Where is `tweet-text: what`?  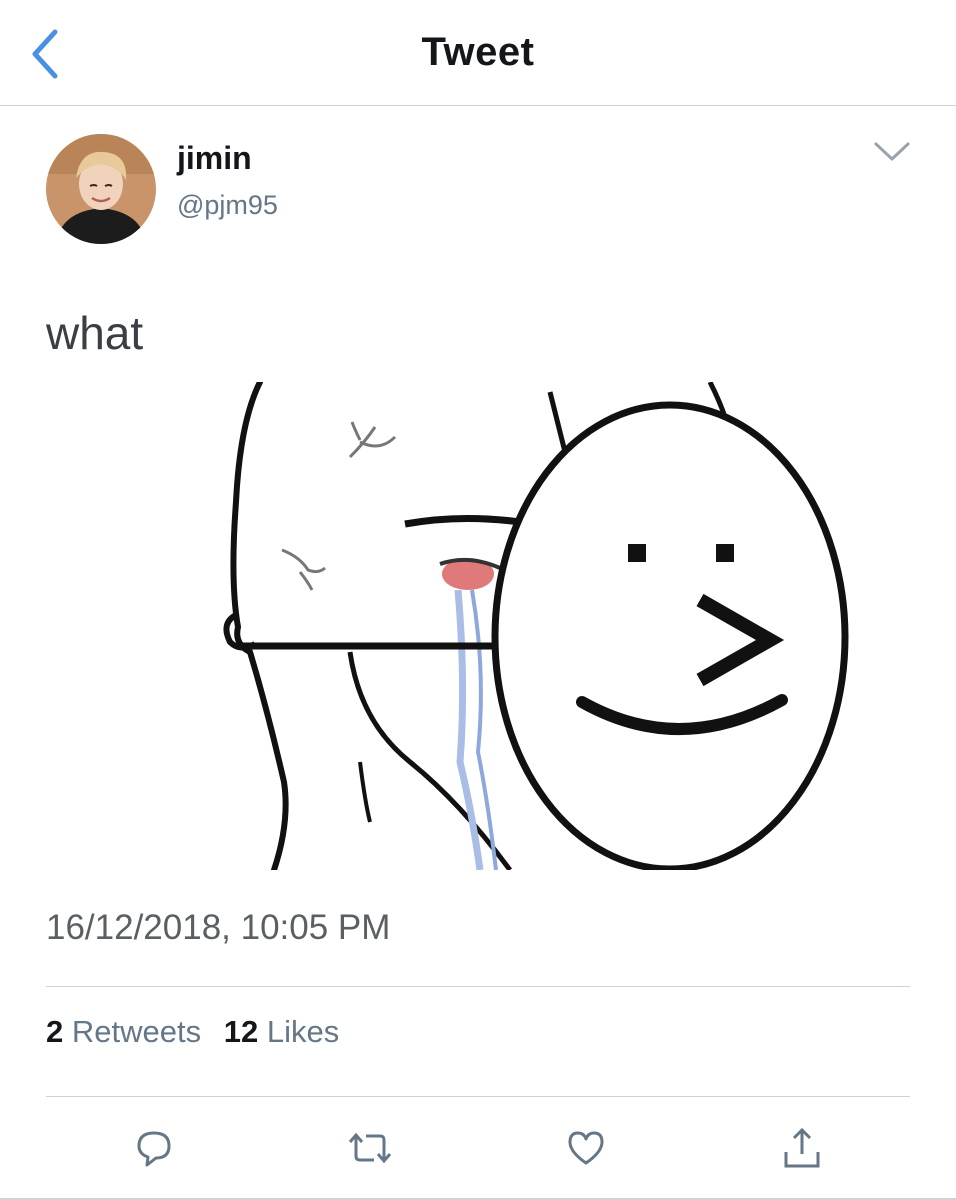 tweet-text: what is located at coordinates (95, 333).